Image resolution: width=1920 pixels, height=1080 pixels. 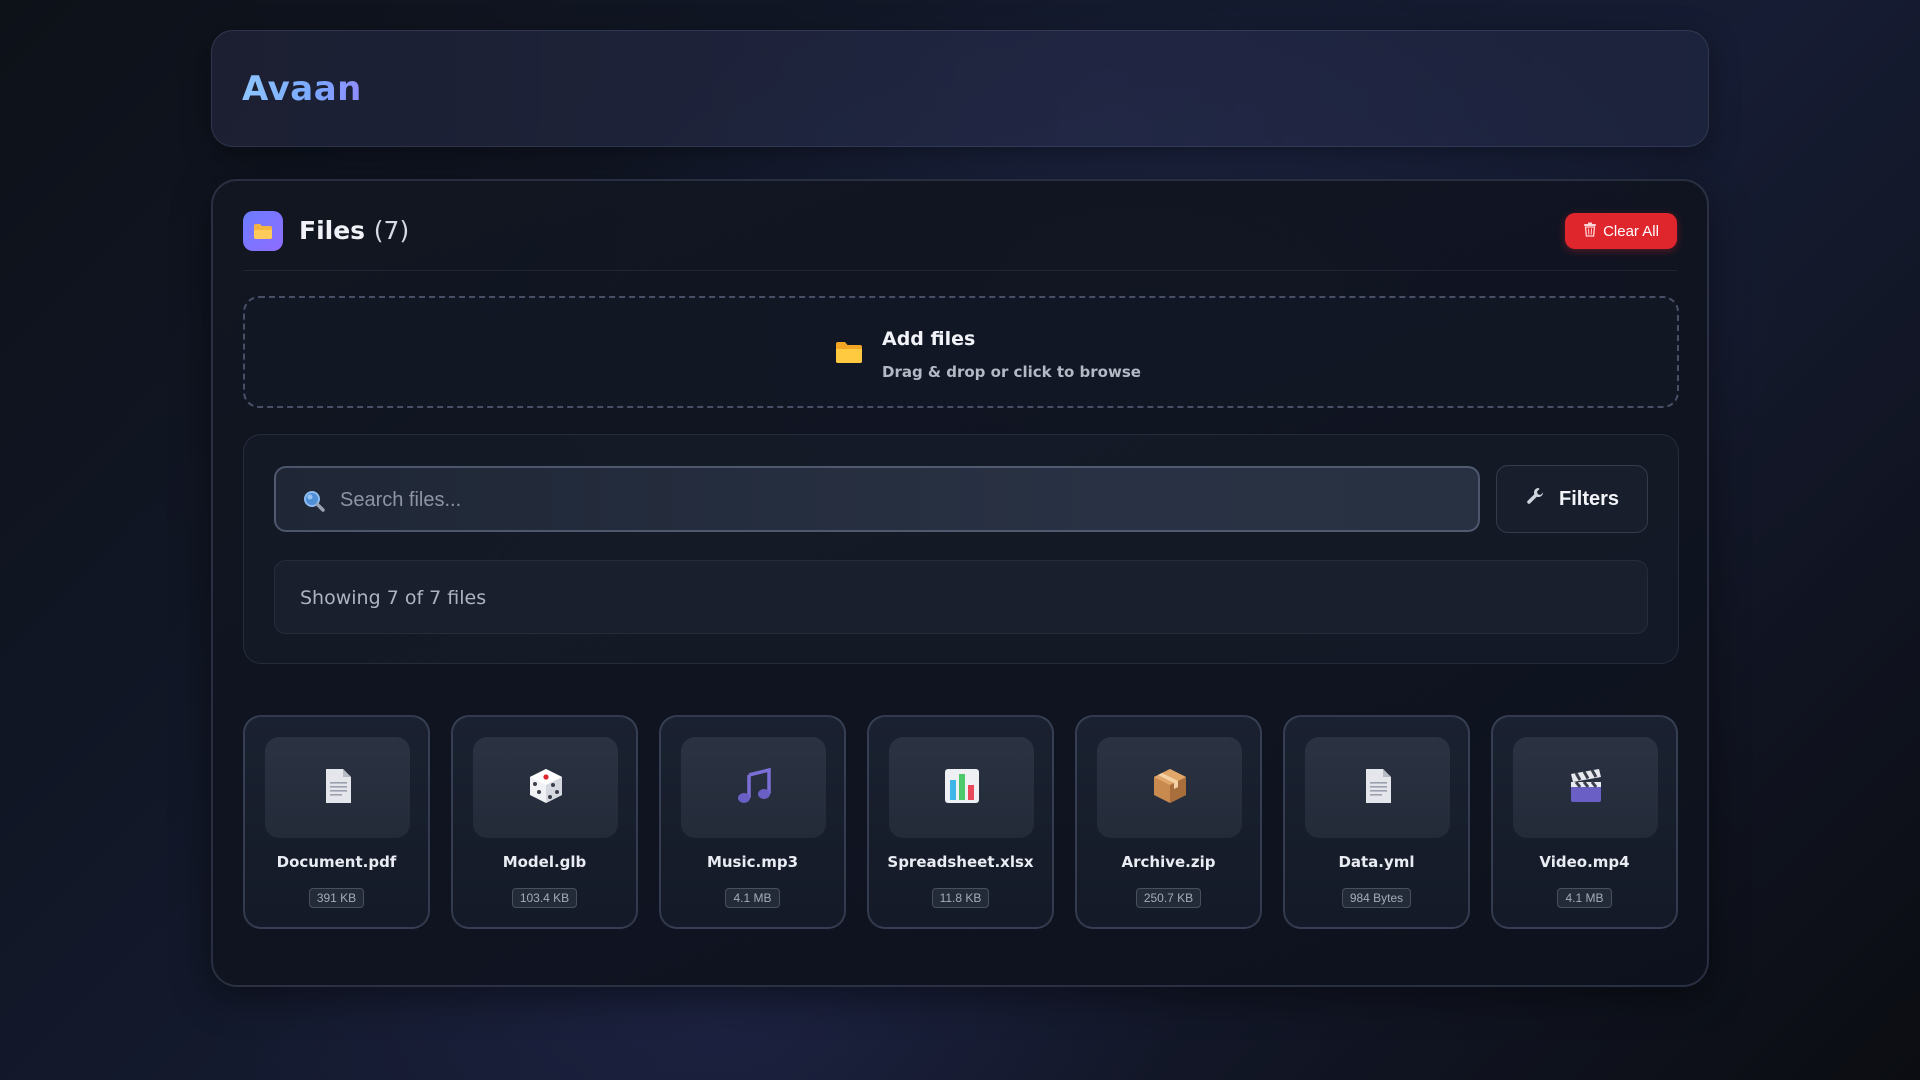 I want to click on clear-all-label: Clear All, so click(x=1631, y=231).